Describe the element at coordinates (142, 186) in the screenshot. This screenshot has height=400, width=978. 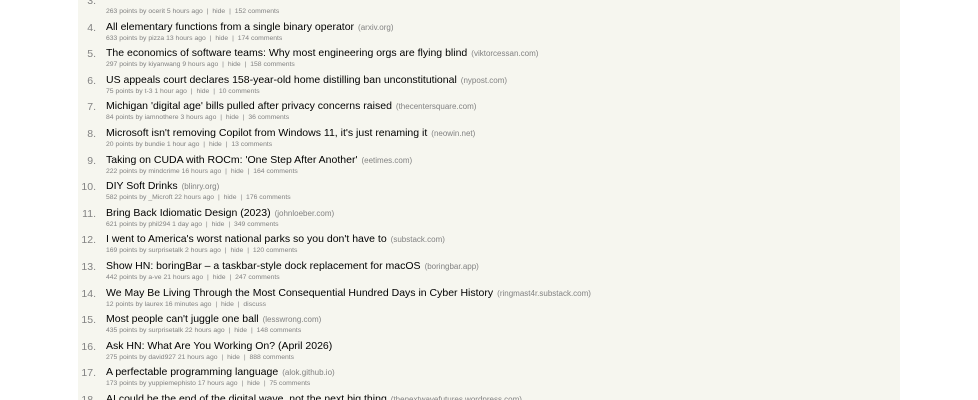
I see `story-title-link: DIY Soft Drinks` at that location.